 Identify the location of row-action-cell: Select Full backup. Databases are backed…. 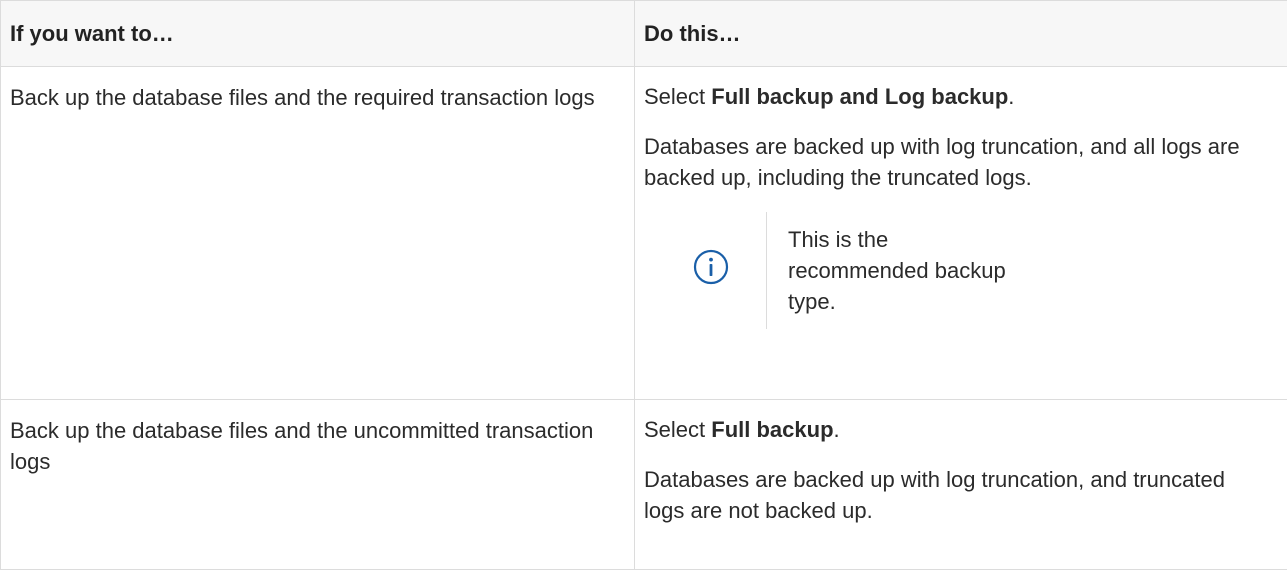
(960, 484).